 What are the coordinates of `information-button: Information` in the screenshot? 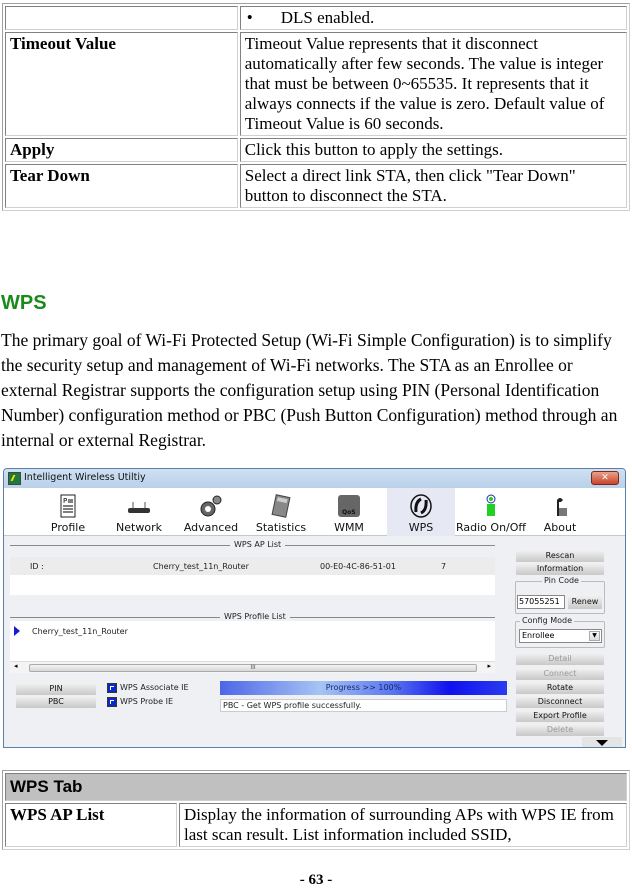 It's located at (560, 569).